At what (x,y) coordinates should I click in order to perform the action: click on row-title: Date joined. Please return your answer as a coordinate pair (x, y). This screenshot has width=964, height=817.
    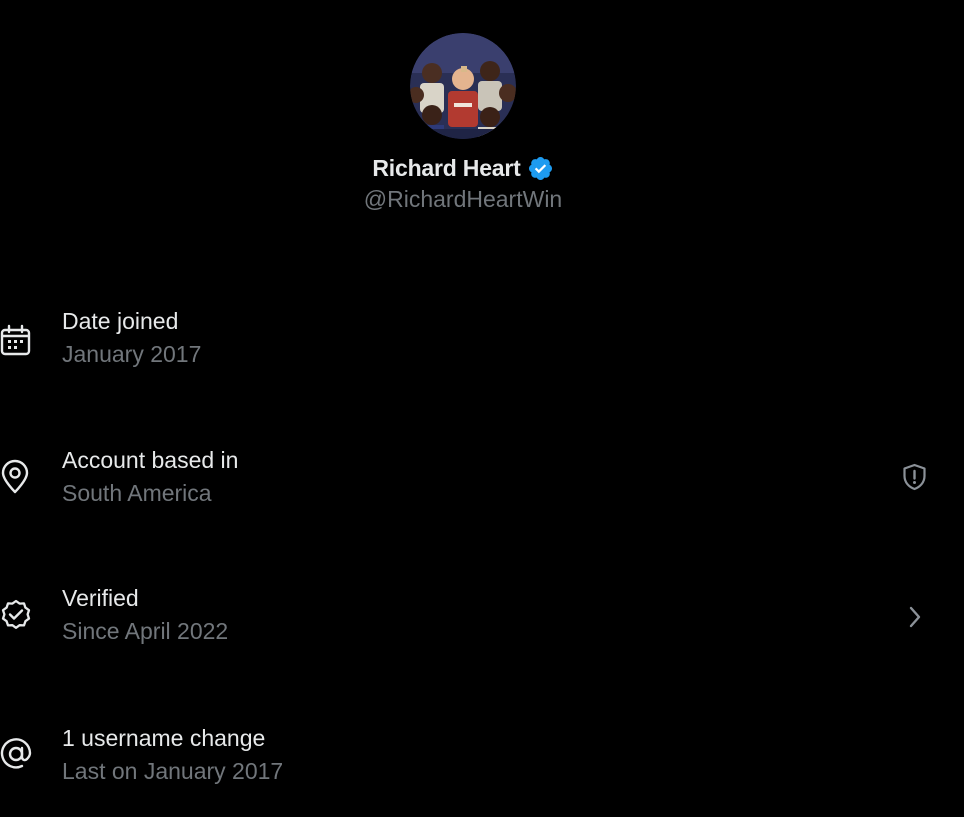
    Looking at the image, I should click on (120, 321).